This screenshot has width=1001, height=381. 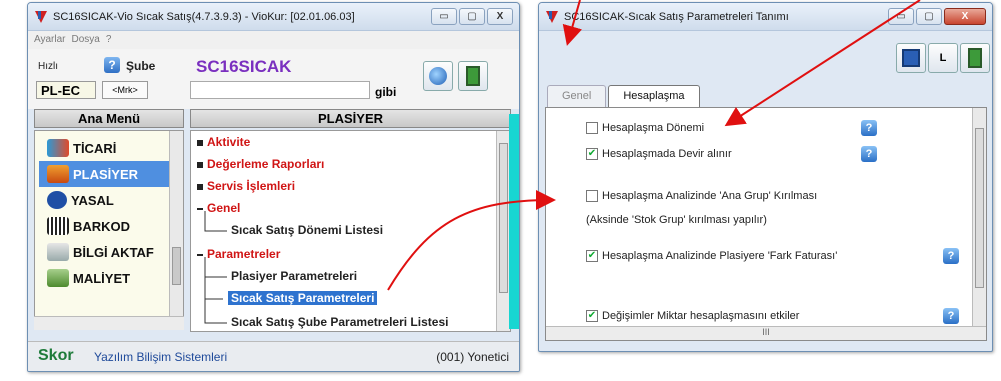 What do you see at coordinates (822, 63) in the screenshot?
I see `arrow-to-option` at bounding box center [822, 63].